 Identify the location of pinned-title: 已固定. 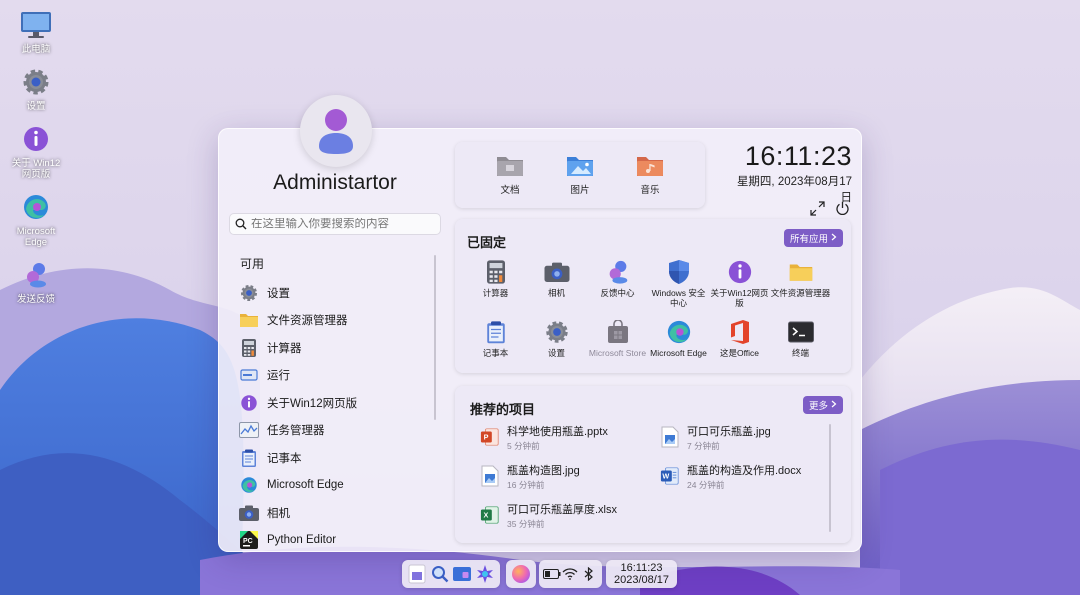
(487, 242).